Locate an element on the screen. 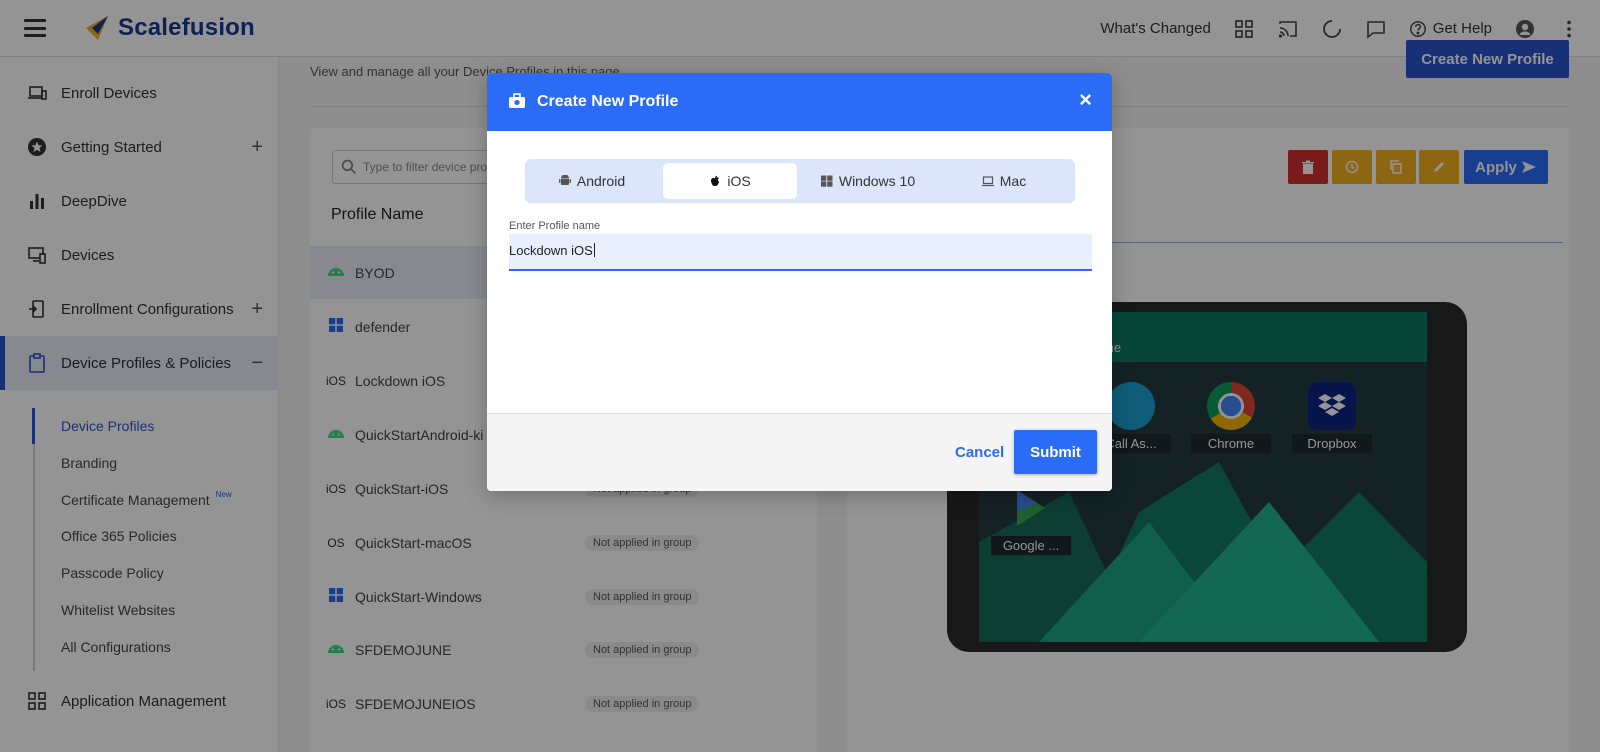  tab-windows-10: Windows 10 is located at coordinates (868, 181).